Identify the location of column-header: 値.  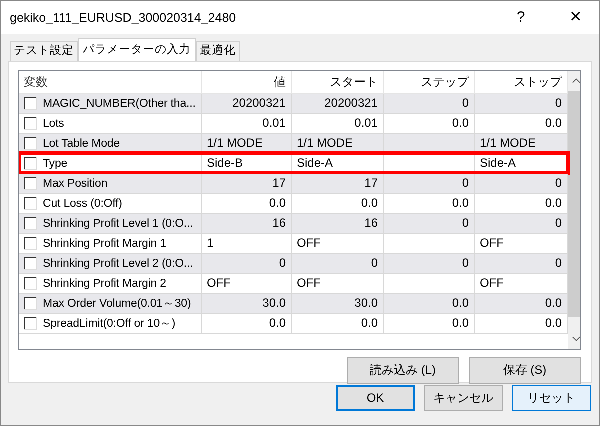
(247, 82).